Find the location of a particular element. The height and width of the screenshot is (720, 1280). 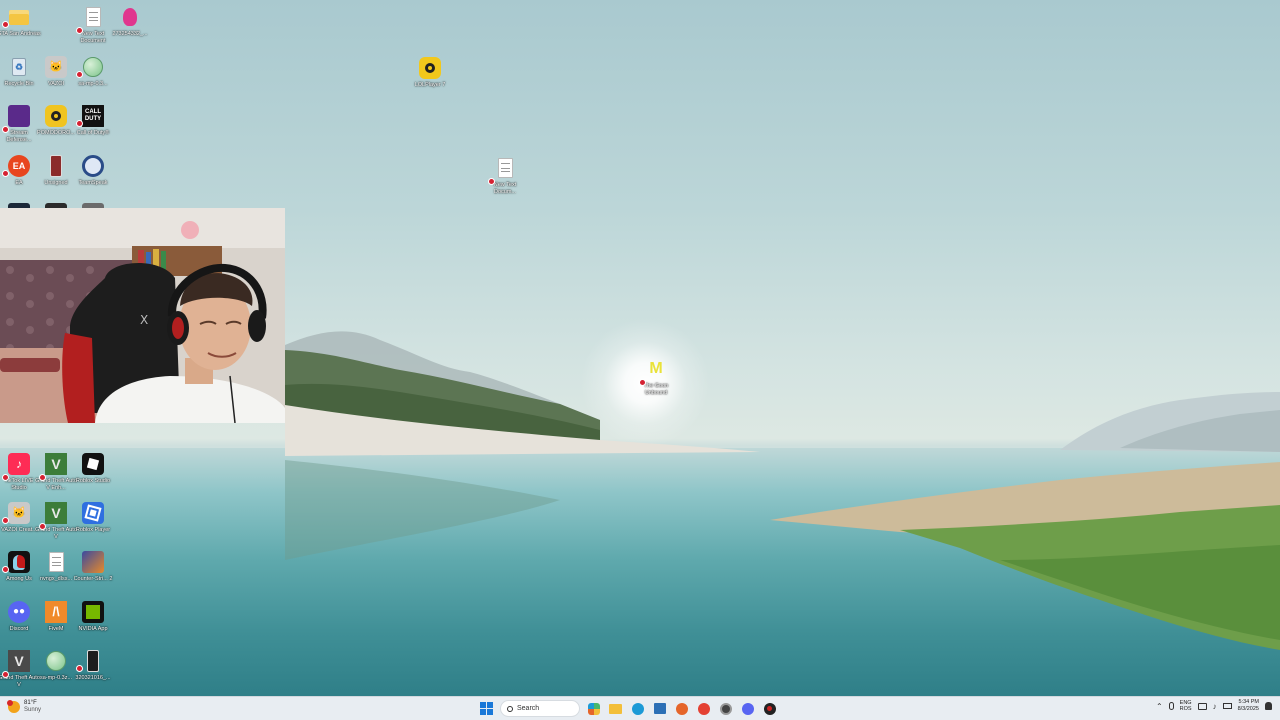

teamspeak-icon is located at coordinates (93, 166).